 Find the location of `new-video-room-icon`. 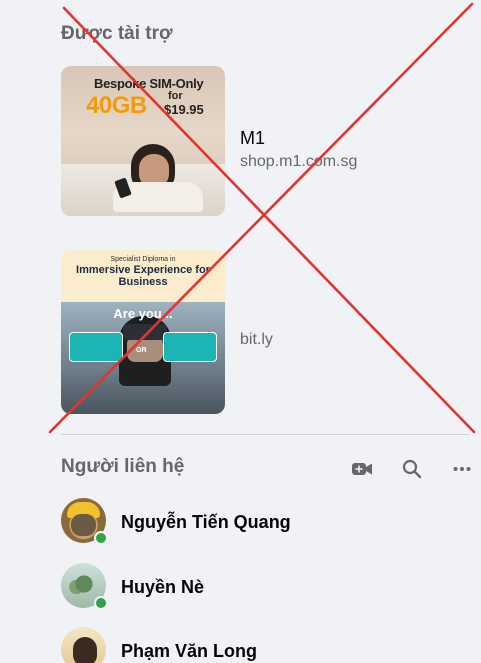

new-video-room-icon is located at coordinates (362, 469).